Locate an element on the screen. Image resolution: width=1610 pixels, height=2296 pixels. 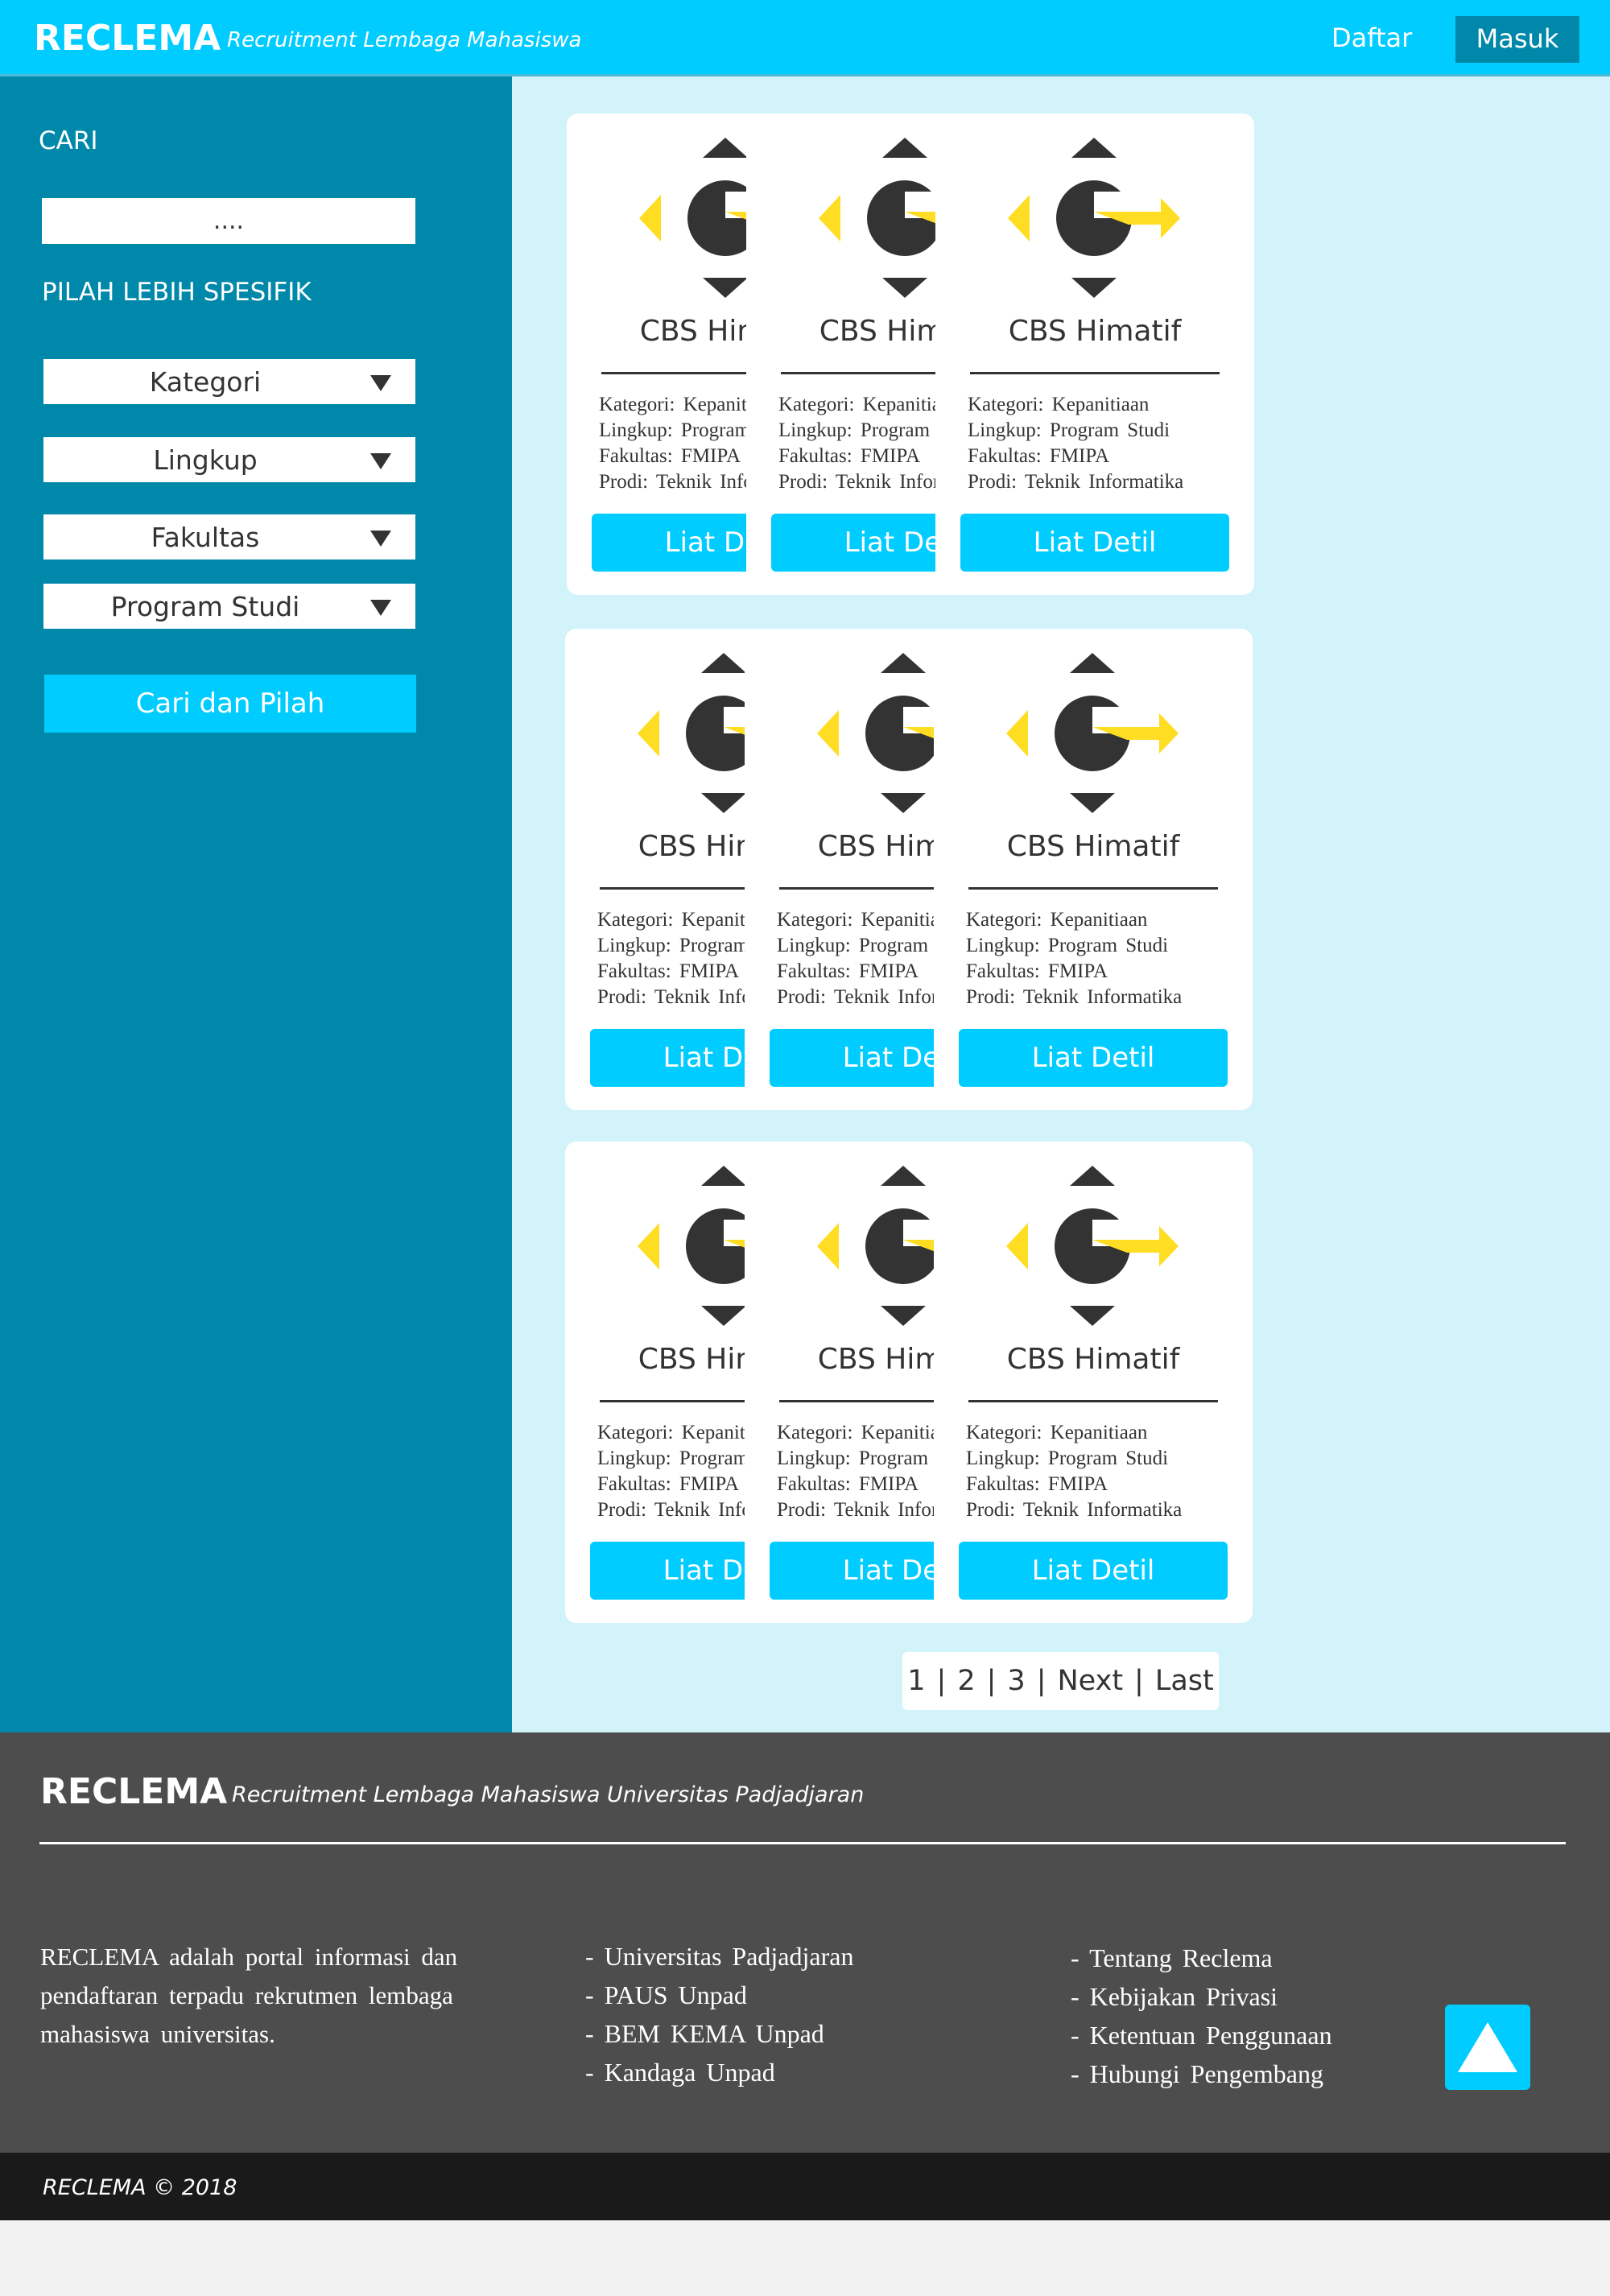
fakultas-select: Fakultas is located at coordinates (229, 537).